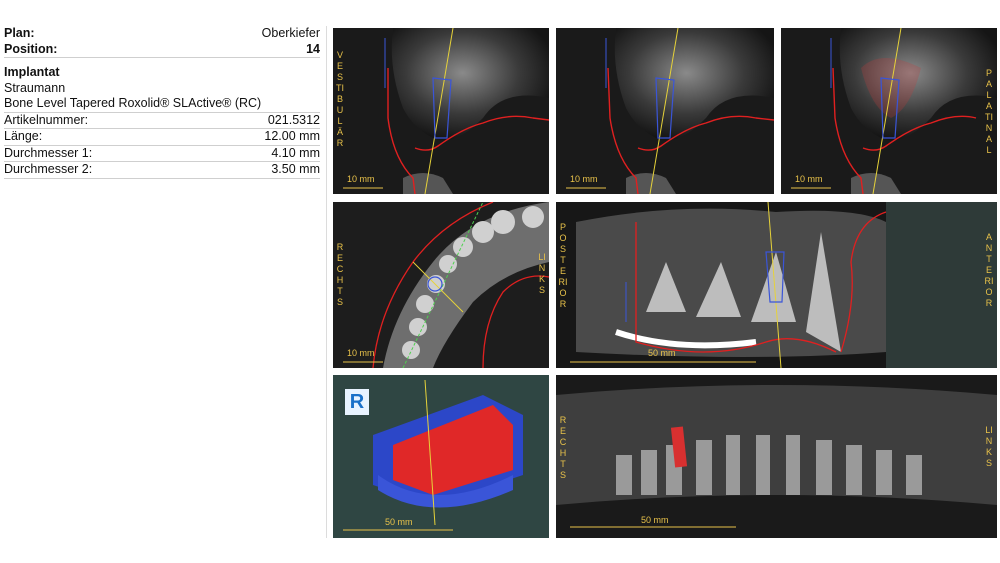 The image size is (1000, 563). Describe the element at coordinates (32, 72) in the screenshot. I see `implant-heading: Implantat` at that location.